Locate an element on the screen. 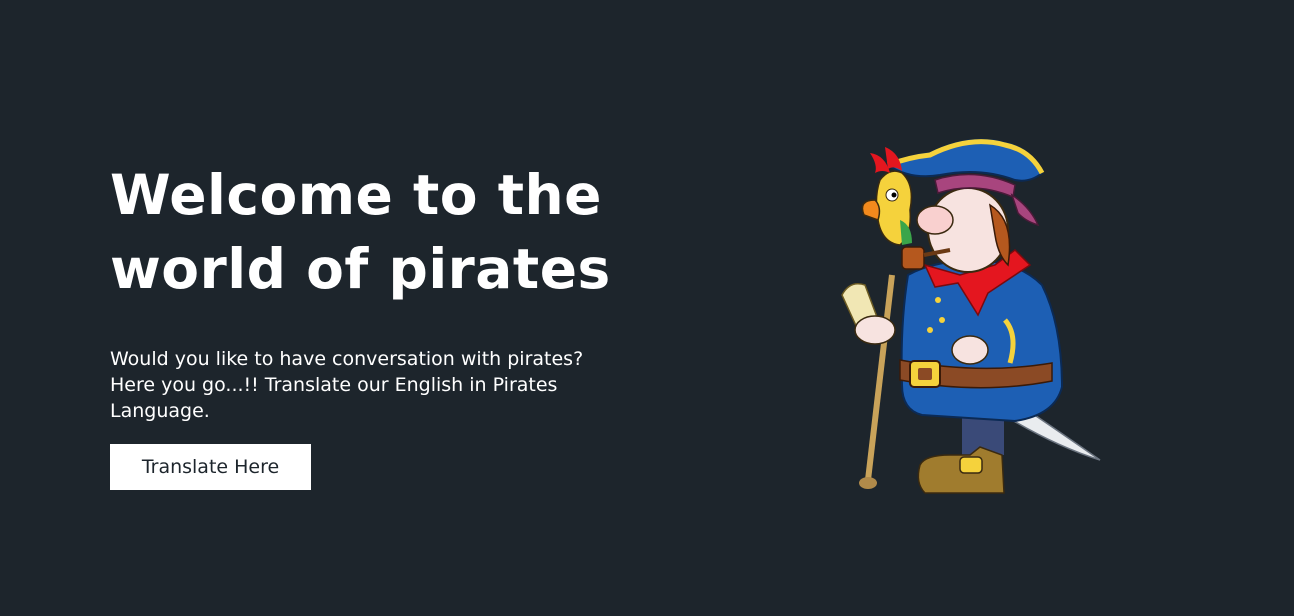  pirate-with-parrot-icon is located at coordinates (971, 316).